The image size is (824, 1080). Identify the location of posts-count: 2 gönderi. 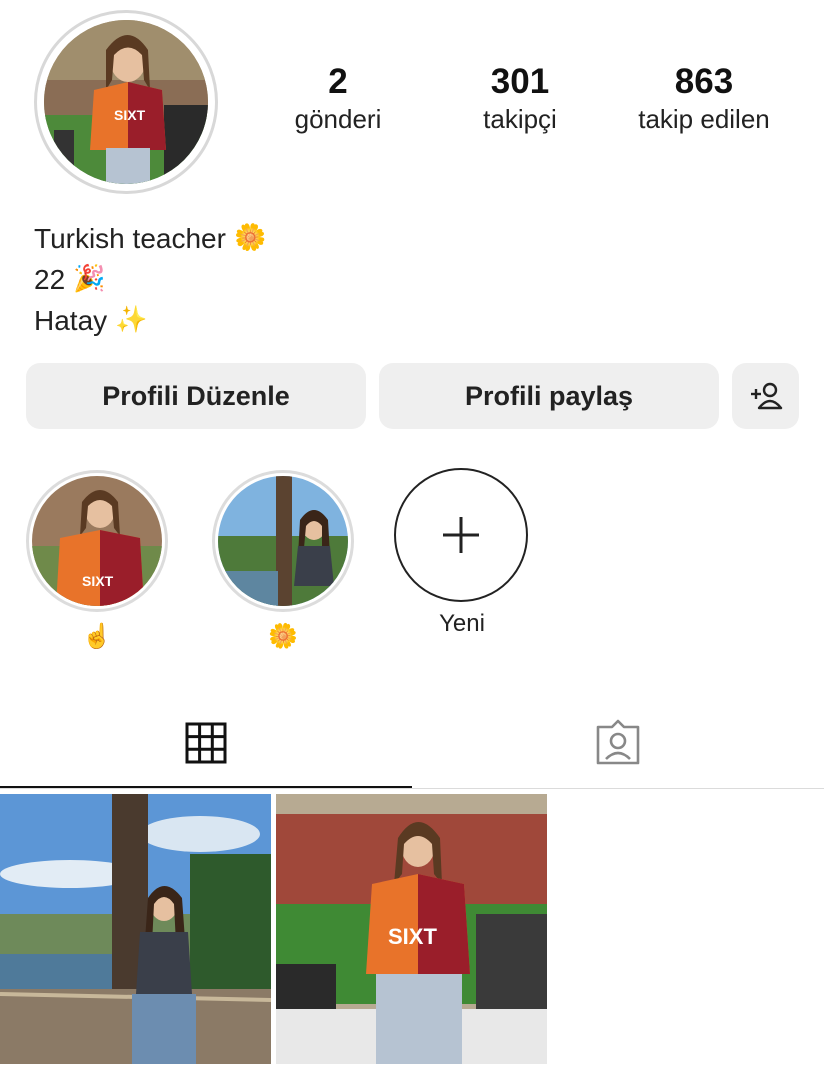
(338, 99).